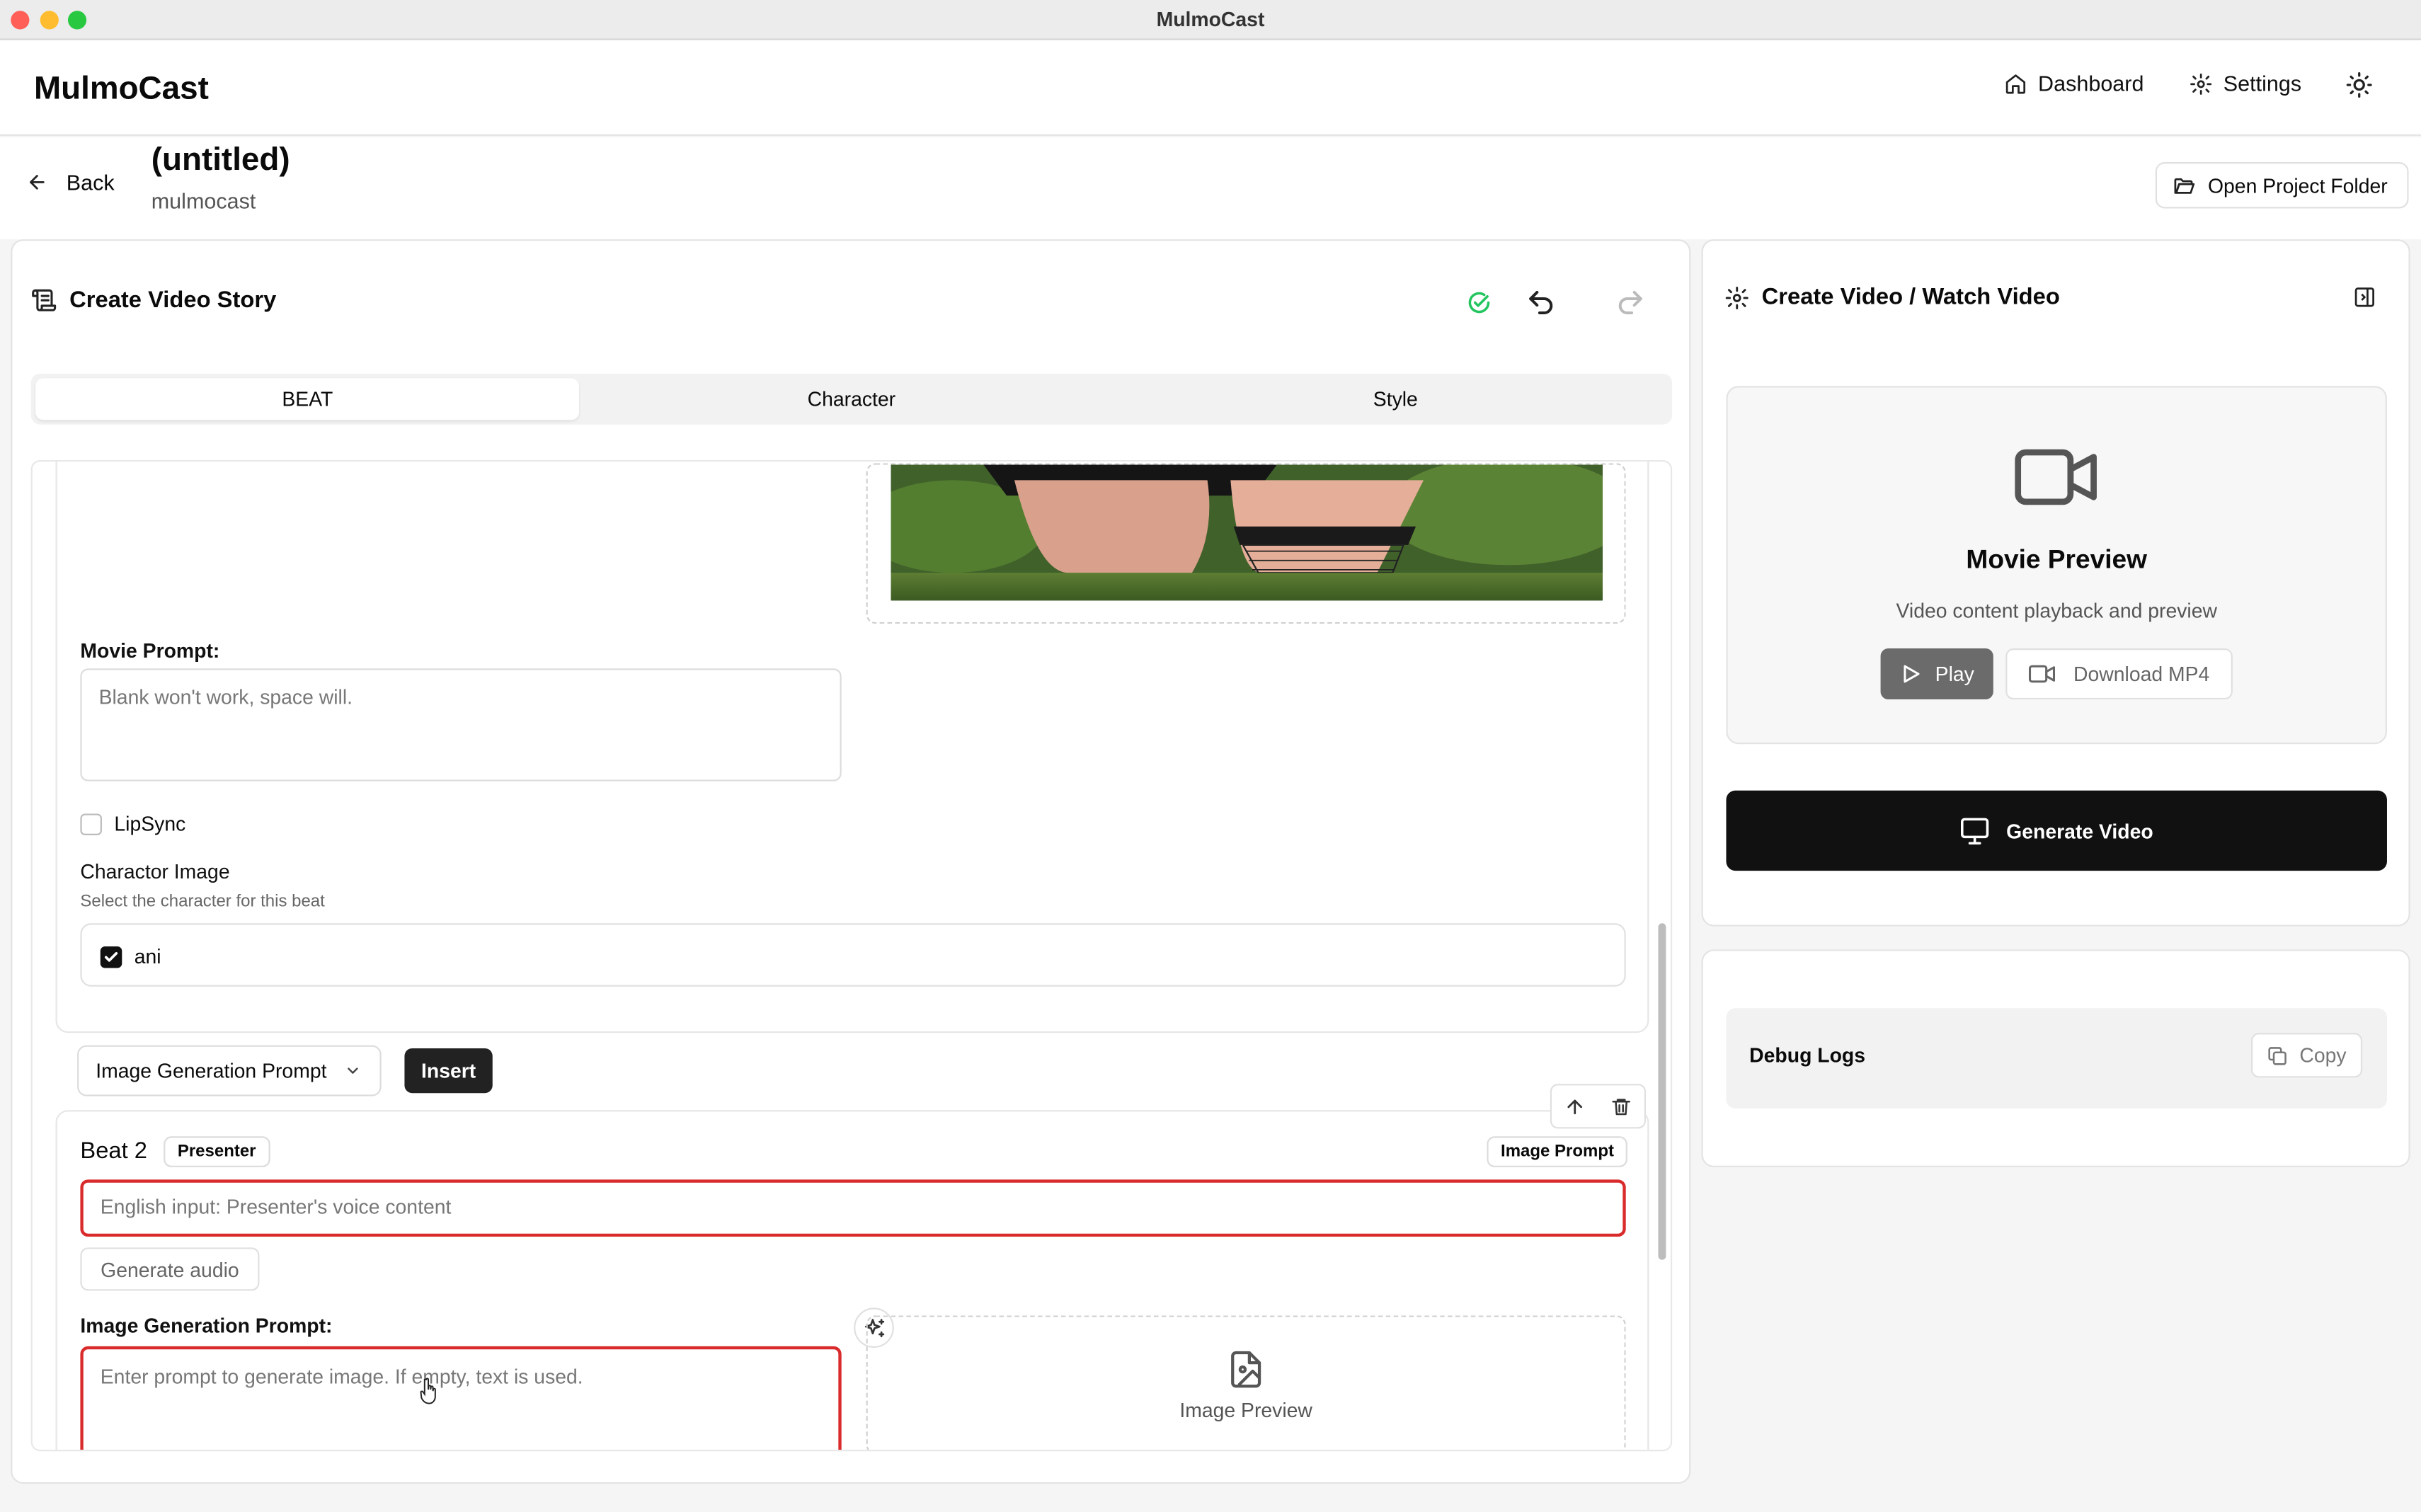 This screenshot has height=1512, width=2421. I want to click on chevron-down-icon, so click(352, 1071).